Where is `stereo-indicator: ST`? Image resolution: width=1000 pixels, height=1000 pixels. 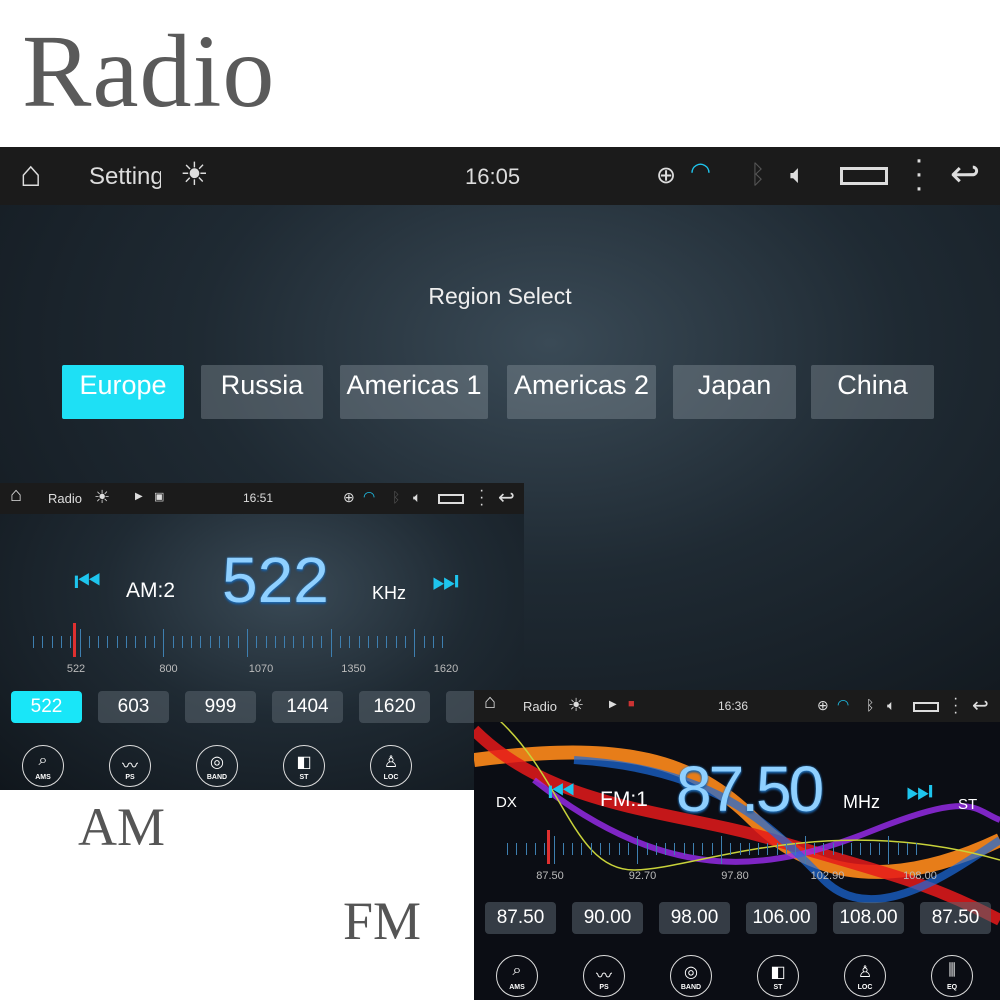
stereo-indicator: ST is located at coordinates (968, 804).